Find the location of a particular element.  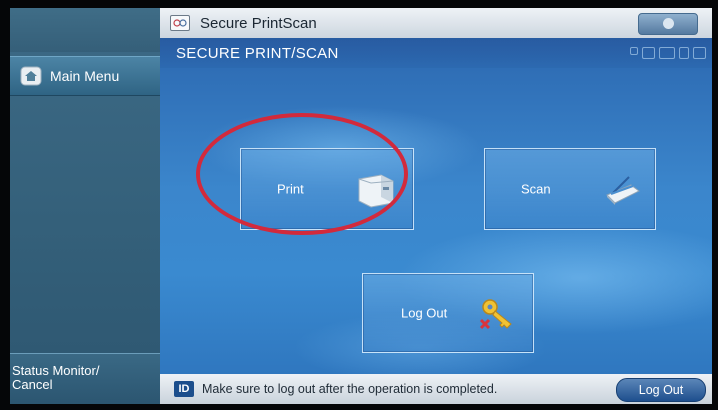

main-menu-label: Main Menu is located at coordinates (85, 76).